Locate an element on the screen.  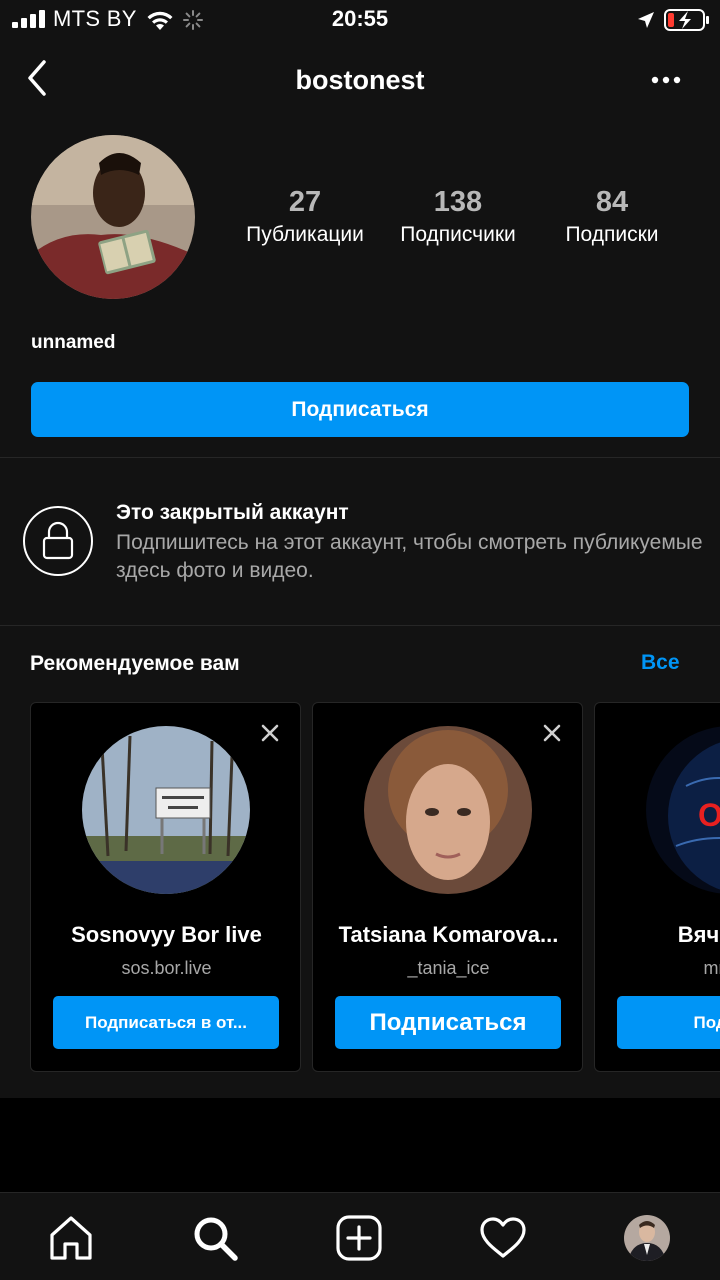
suggestion-name: Вячеслав is located at coordinates (698, 934).